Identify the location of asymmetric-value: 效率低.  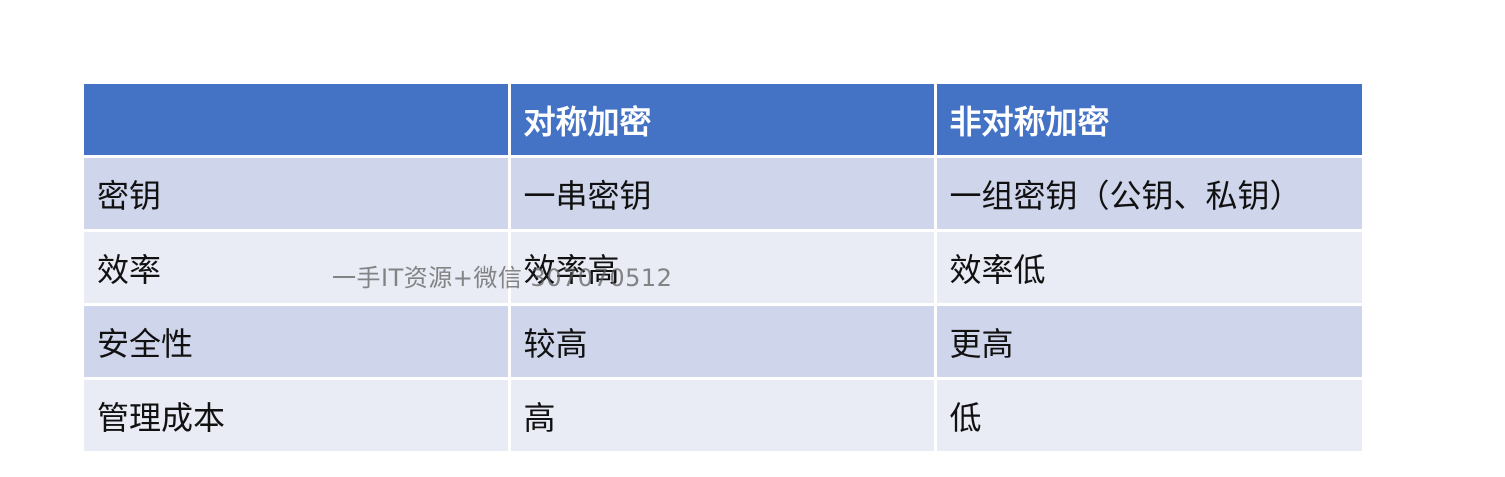
(1147, 267).